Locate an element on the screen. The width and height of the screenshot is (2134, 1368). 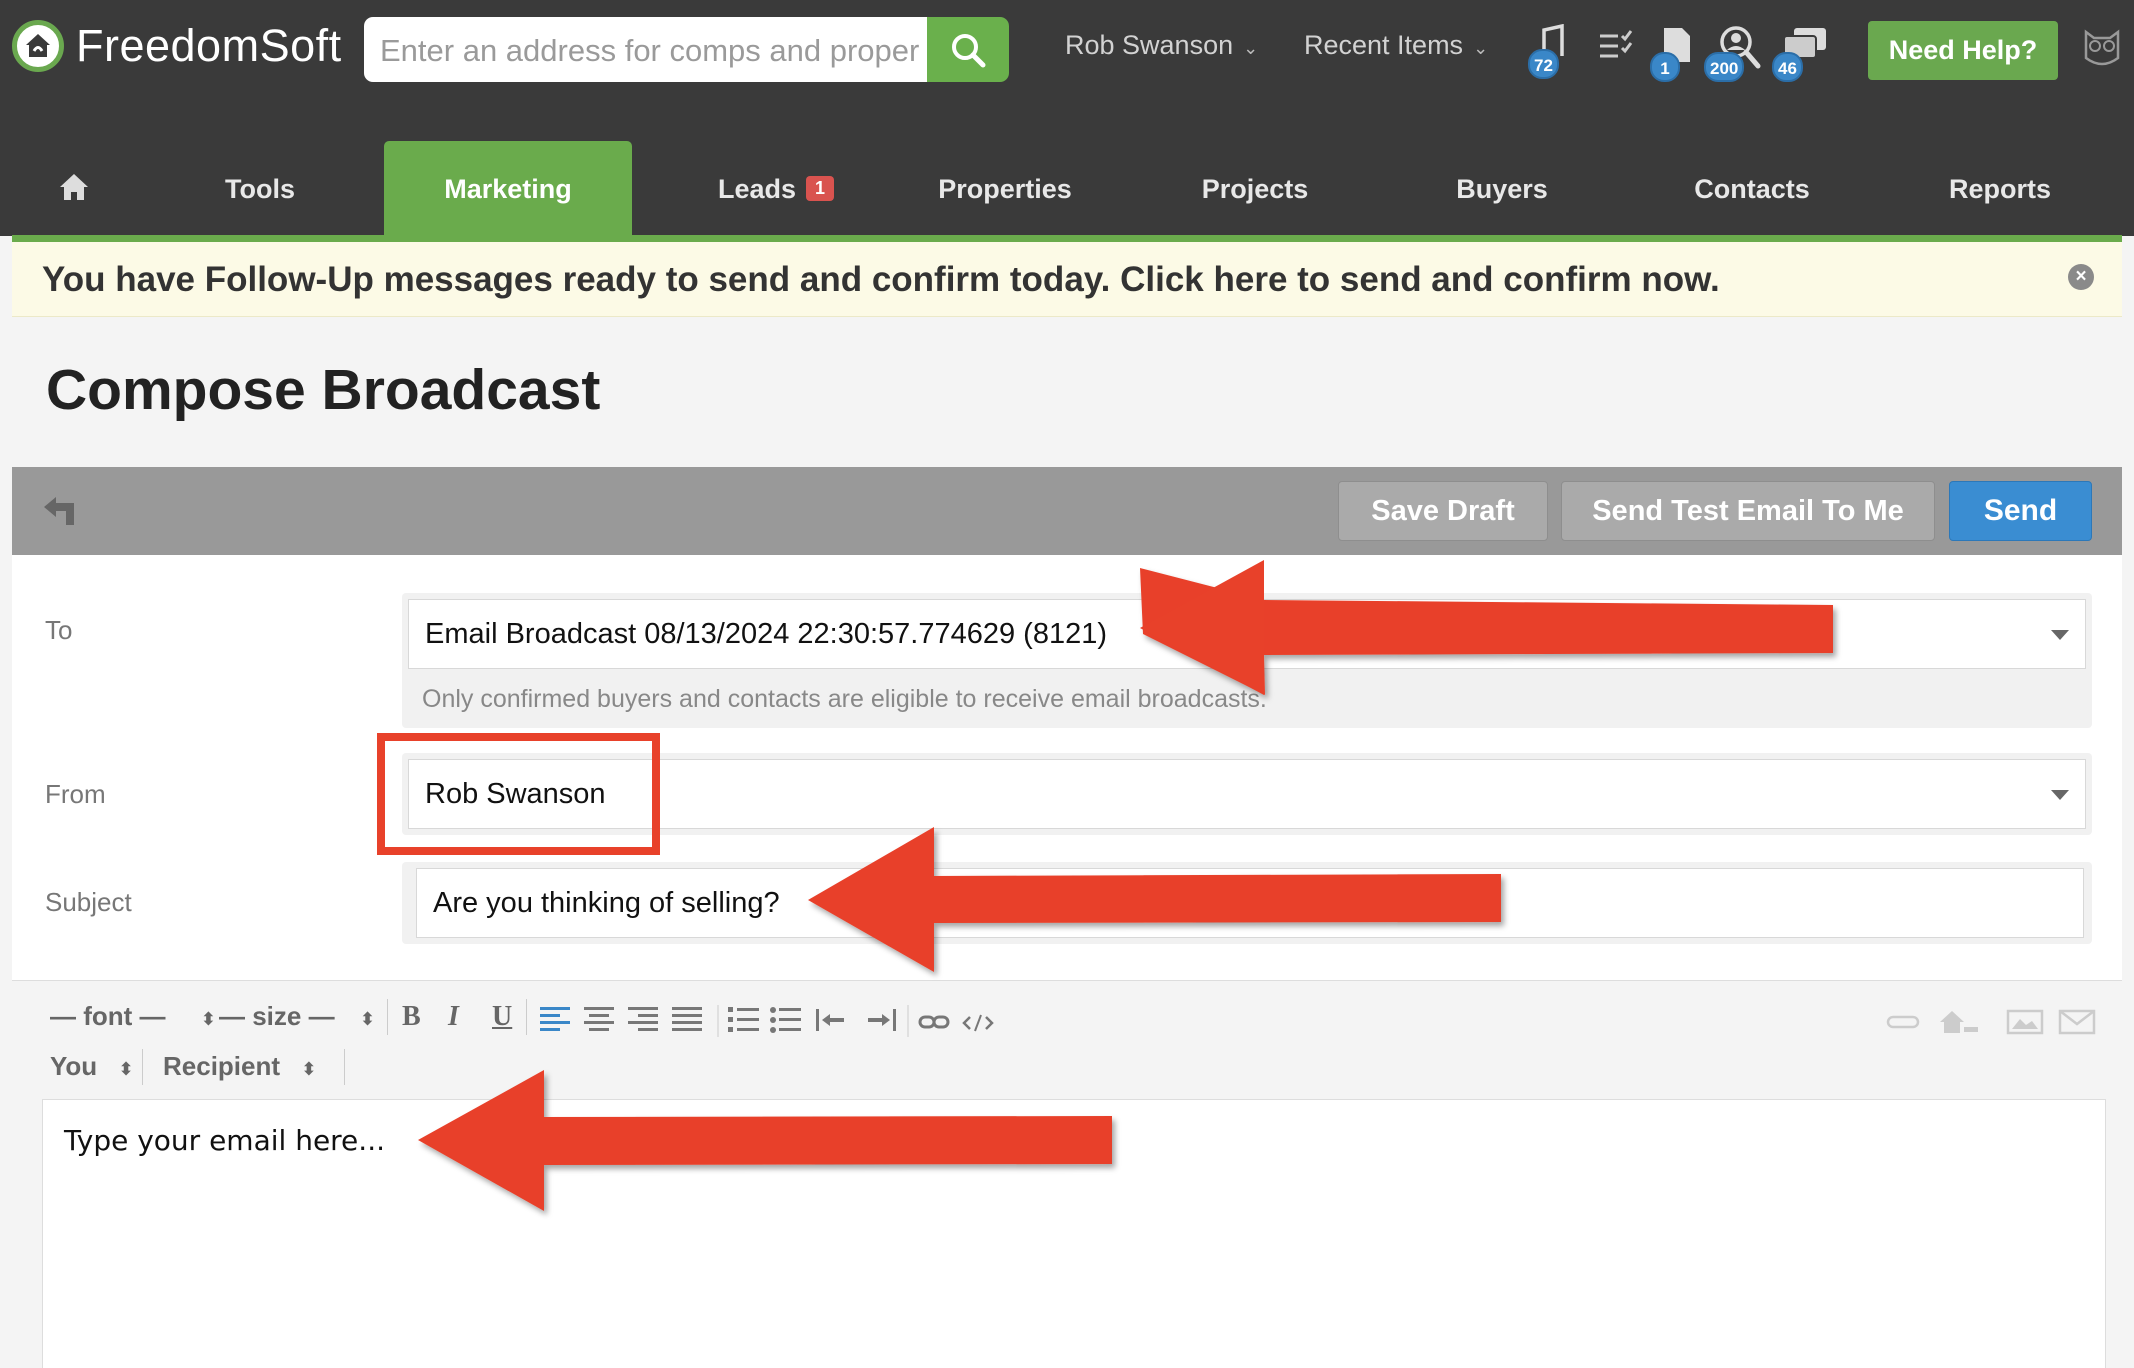
font-select: — font — ⬍ is located at coordinates (133, 1016).